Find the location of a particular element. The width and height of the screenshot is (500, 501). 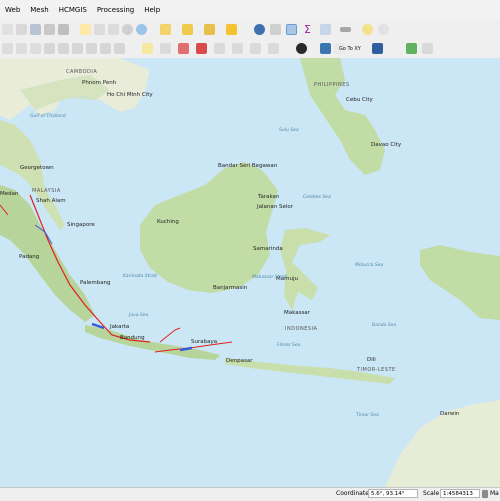

label-rotate-icon is located at coordinates (237, 48).